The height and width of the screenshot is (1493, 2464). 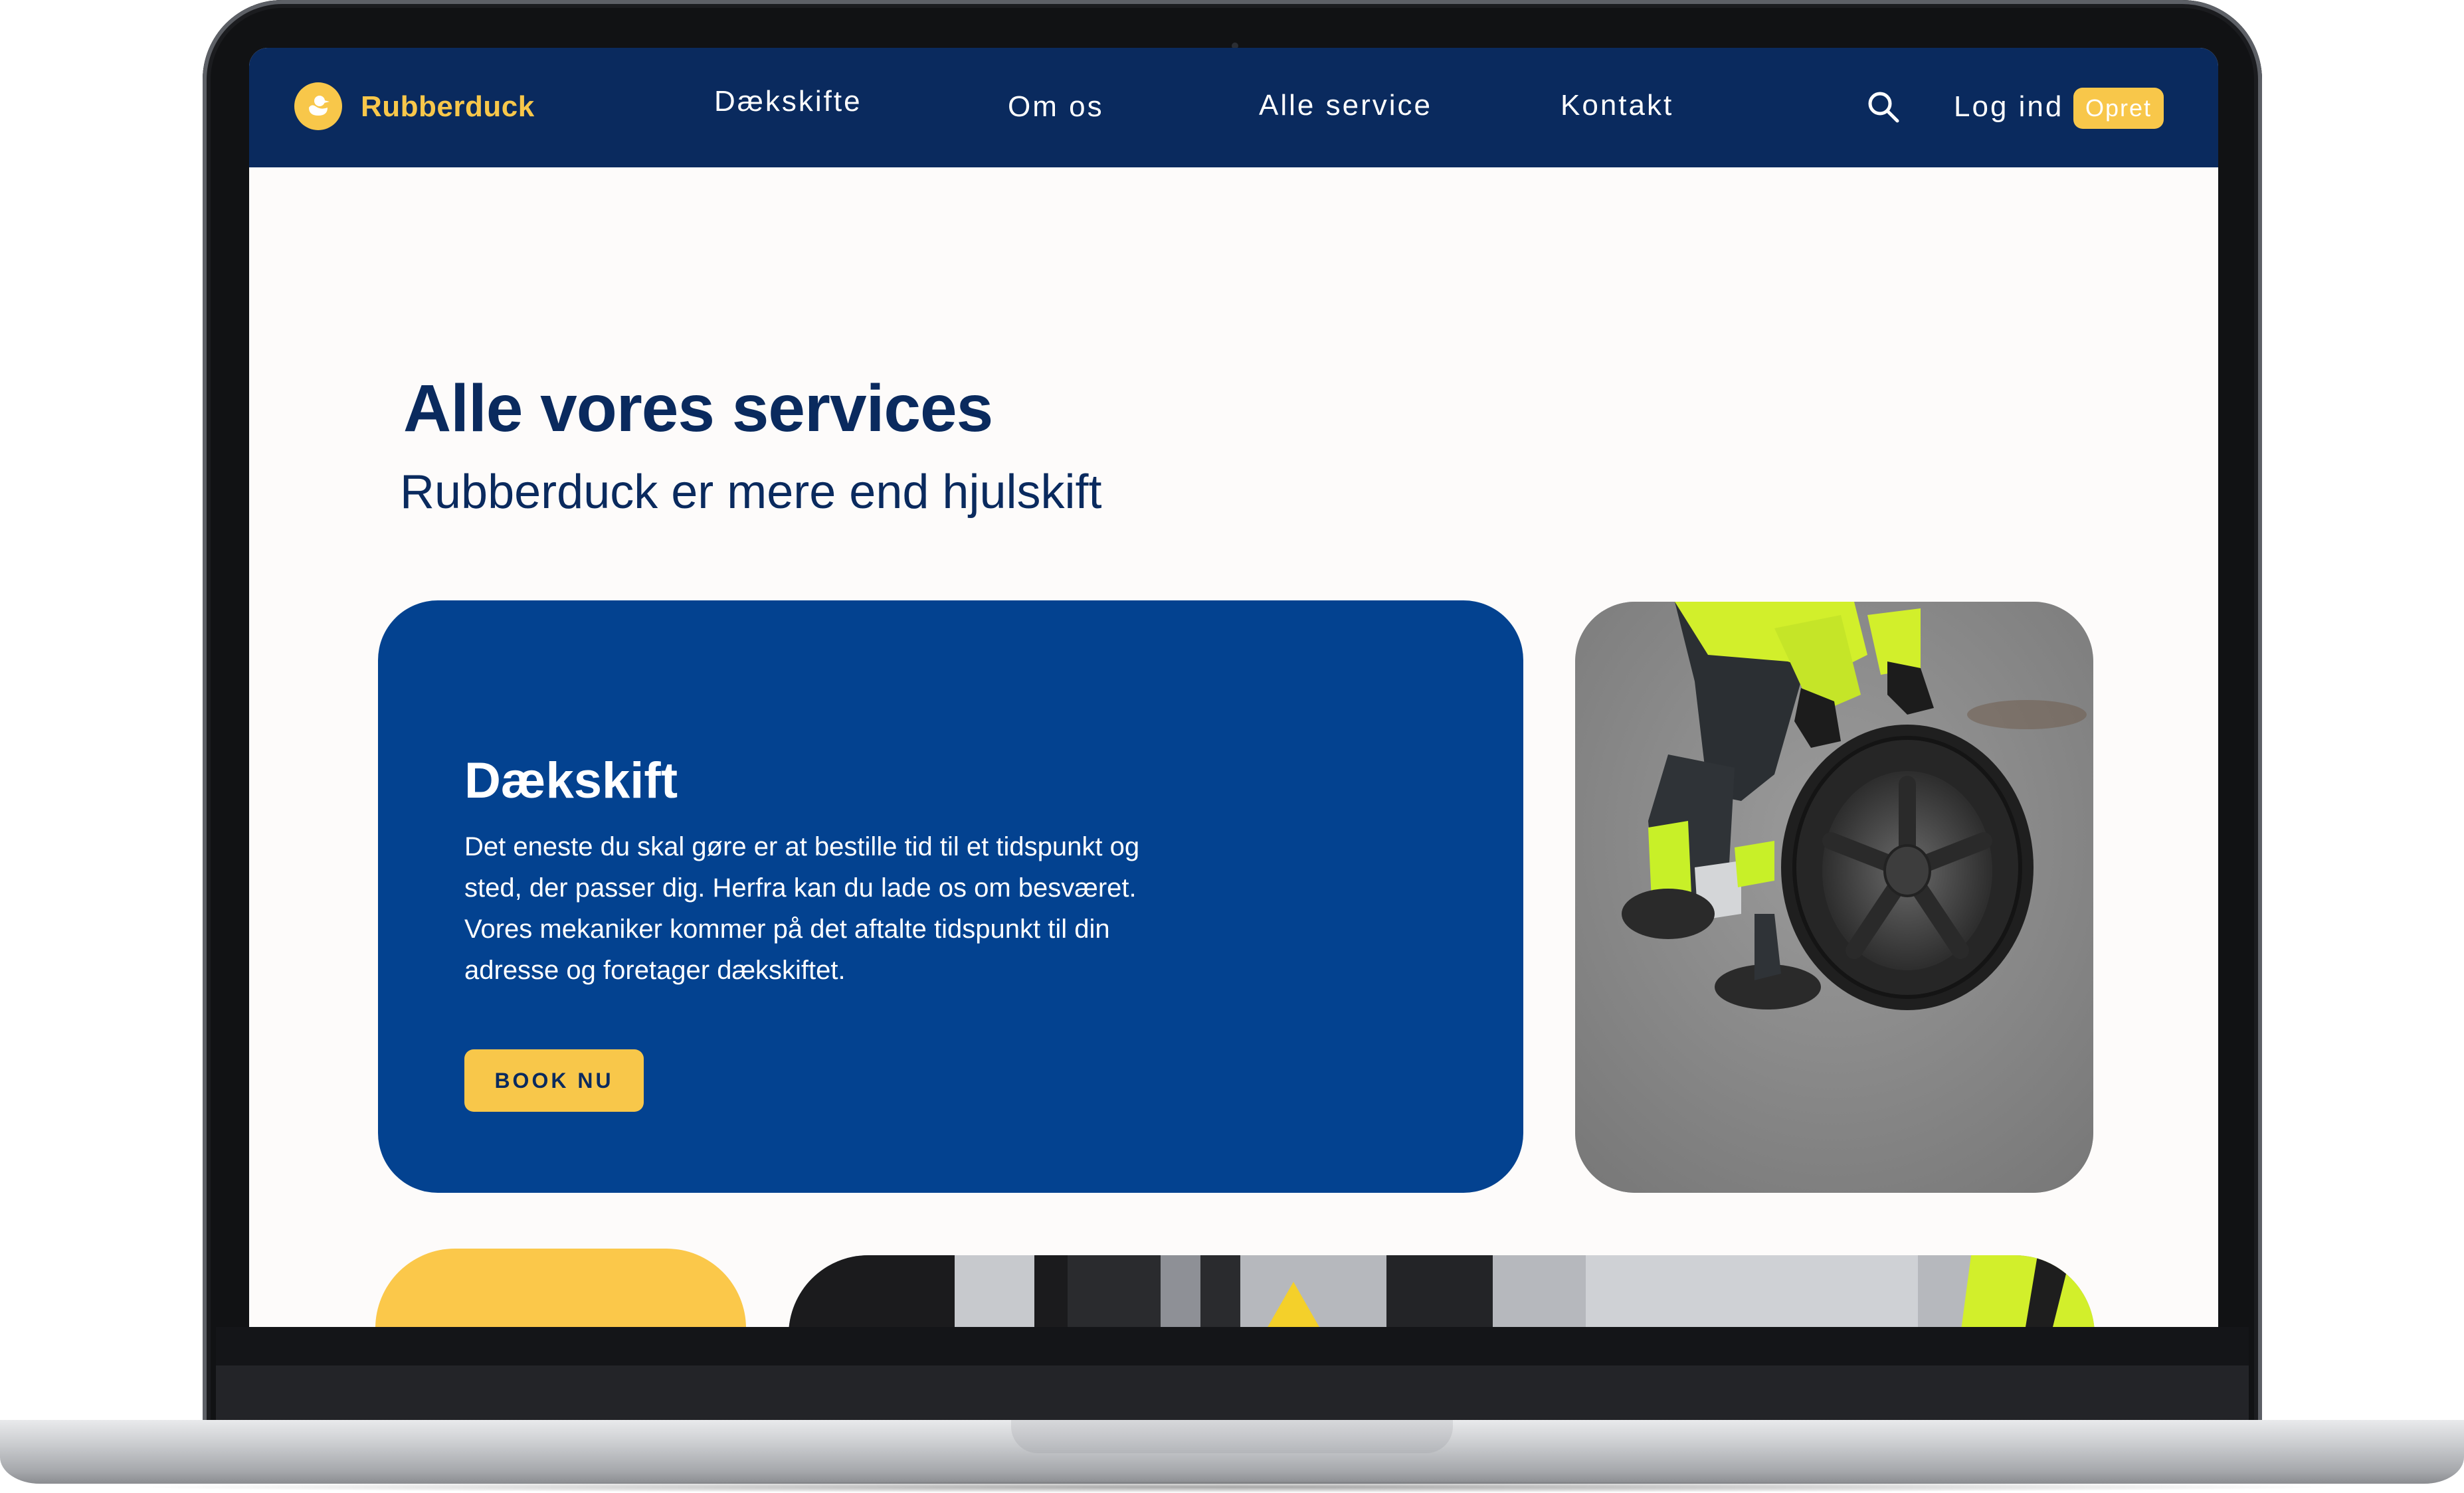 I want to click on service-title-peek: Hjulskift, so click(x=507, y=1324).